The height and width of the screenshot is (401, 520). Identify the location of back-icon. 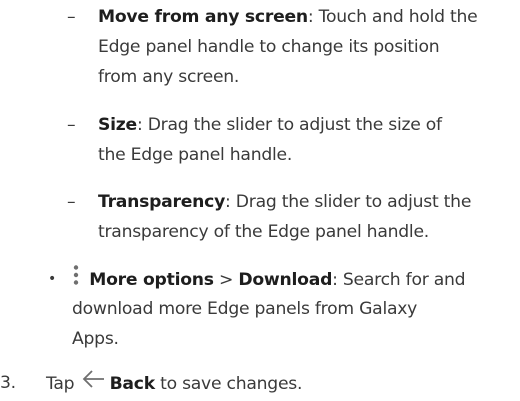
(93, 384).